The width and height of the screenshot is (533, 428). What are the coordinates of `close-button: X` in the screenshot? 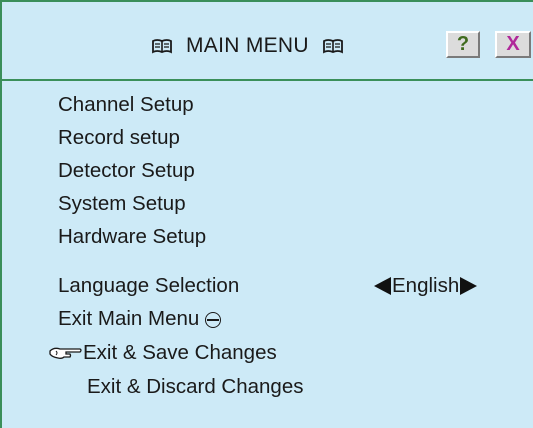 It's located at (513, 44).